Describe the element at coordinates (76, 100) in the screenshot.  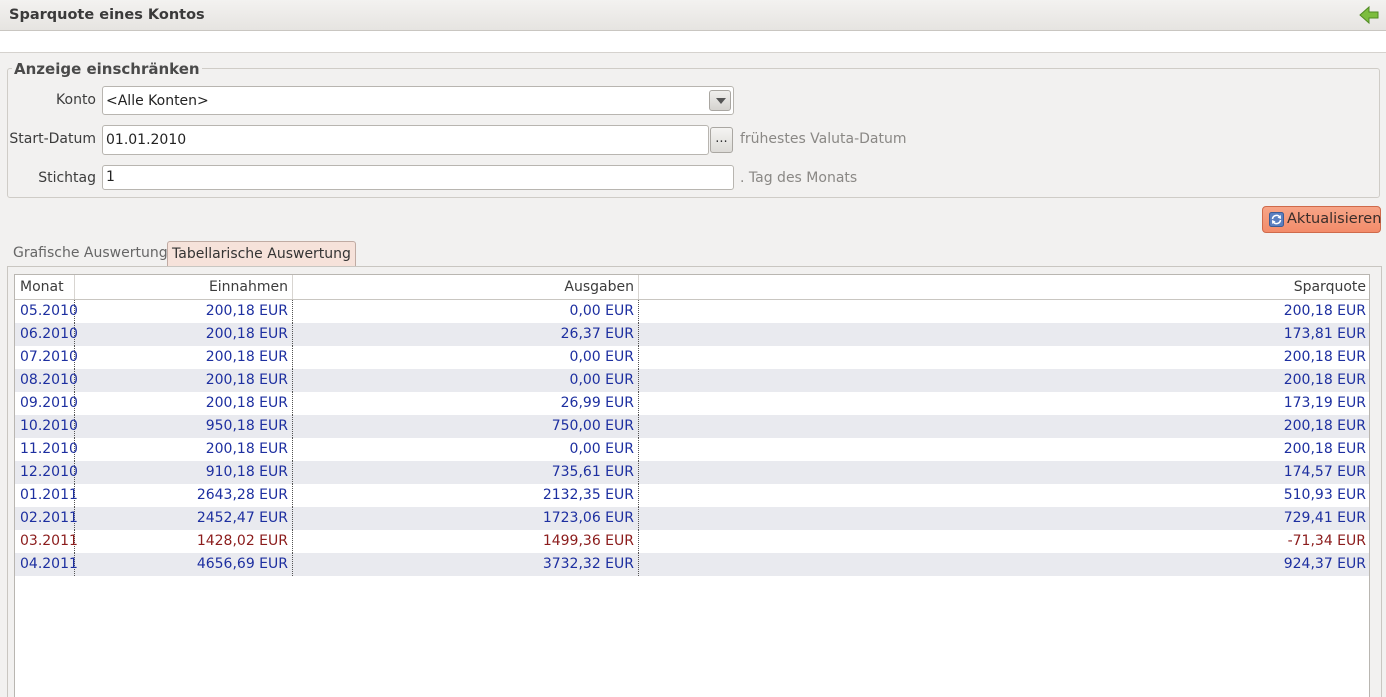
I see `konto-label: Konto` at that location.